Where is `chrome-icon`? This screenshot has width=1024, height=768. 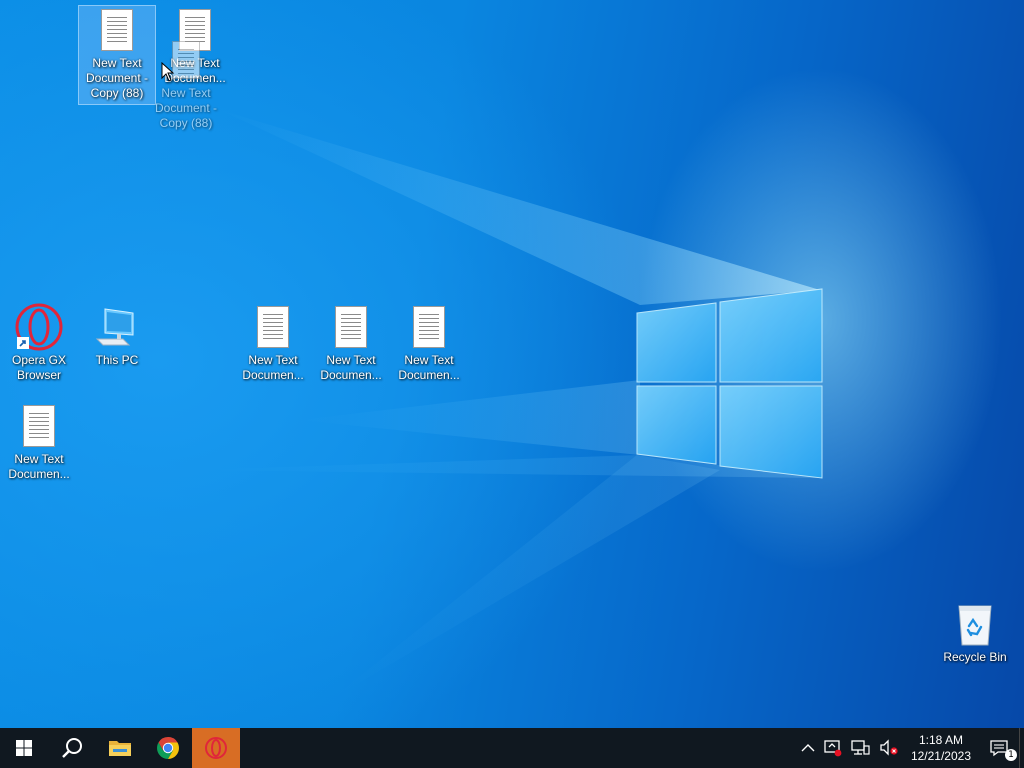
chrome-icon is located at coordinates (168, 748).